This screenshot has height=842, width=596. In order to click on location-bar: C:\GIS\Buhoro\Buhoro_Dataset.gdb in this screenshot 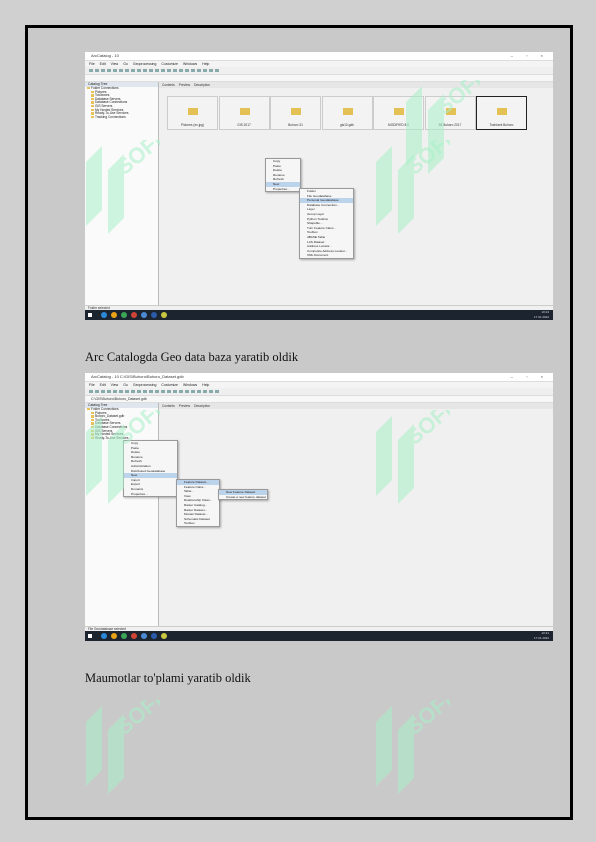, I will do `click(319, 399)`.